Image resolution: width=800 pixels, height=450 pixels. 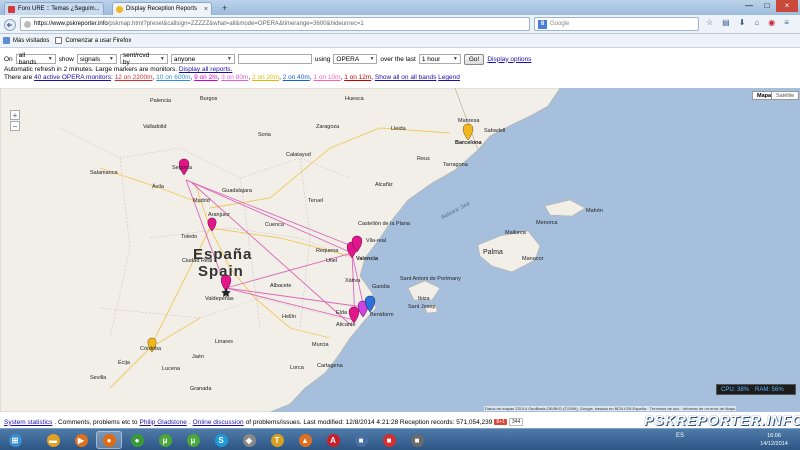 I want to click on band-link-20m: 2 on 20m, so click(x=265, y=77).